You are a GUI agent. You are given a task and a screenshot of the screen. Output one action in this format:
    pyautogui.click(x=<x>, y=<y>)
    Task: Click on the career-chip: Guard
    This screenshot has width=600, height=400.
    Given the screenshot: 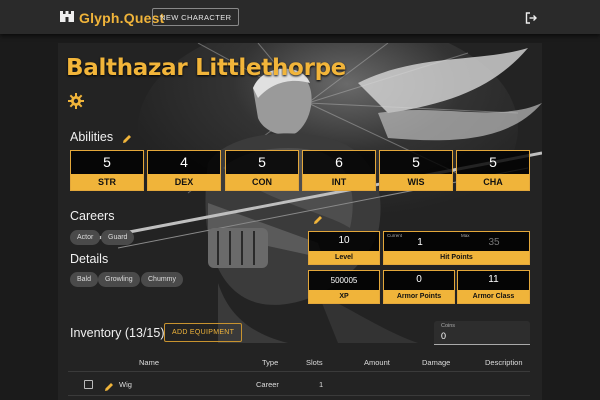 What is the action you would take?
    pyautogui.click(x=118, y=237)
    